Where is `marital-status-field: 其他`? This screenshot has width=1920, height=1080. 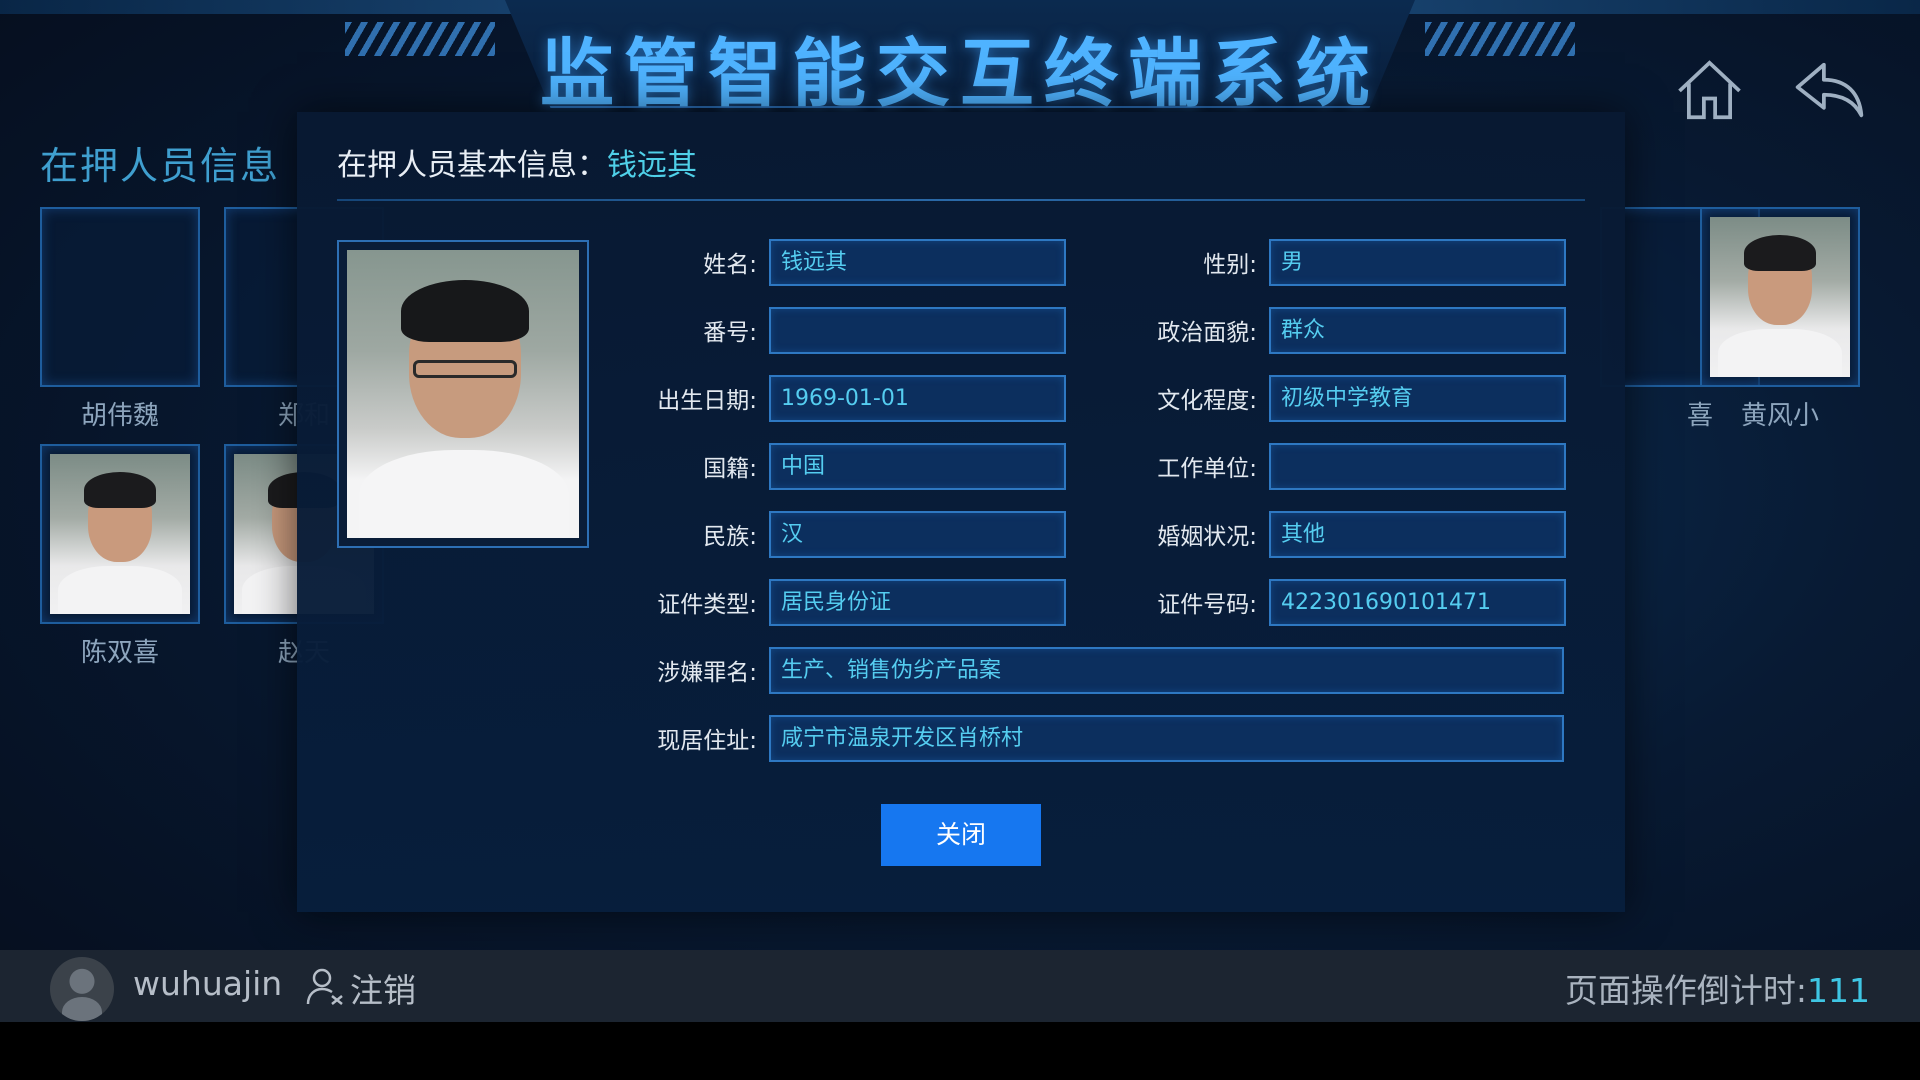
marital-status-field: 其他 is located at coordinates (1417, 534).